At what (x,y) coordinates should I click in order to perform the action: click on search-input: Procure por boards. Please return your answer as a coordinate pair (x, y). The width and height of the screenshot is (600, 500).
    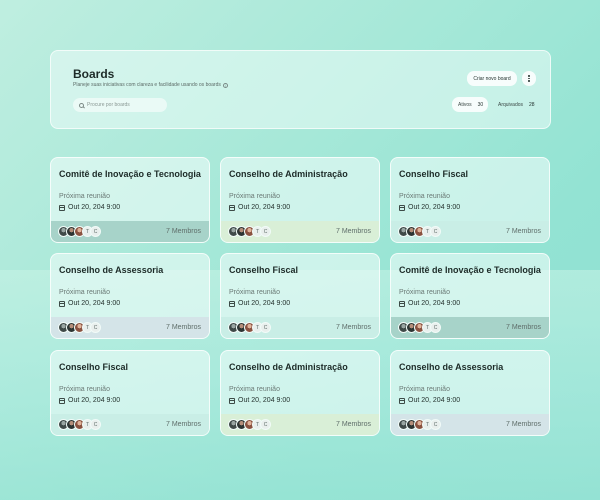
    Looking at the image, I should click on (120, 105).